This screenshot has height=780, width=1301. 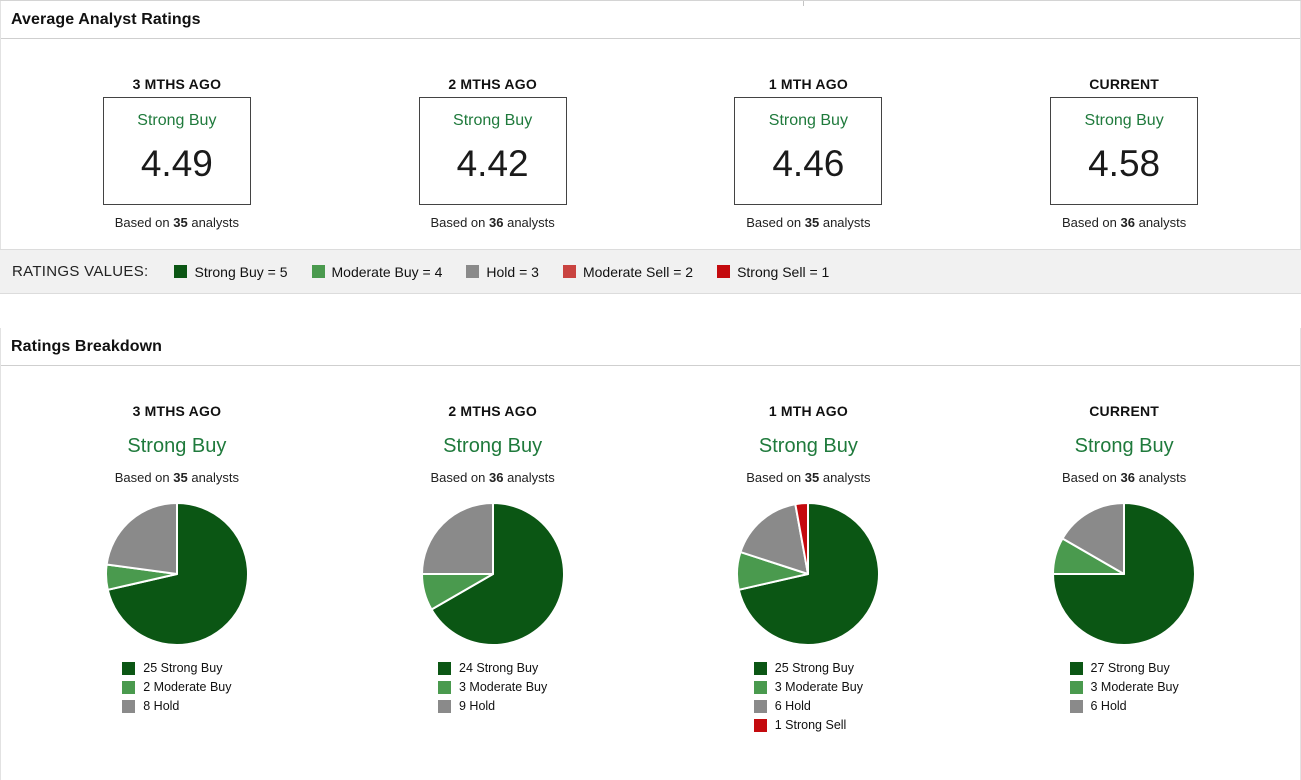 What do you see at coordinates (457, 538) in the screenshot?
I see `pie-slice` at bounding box center [457, 538].